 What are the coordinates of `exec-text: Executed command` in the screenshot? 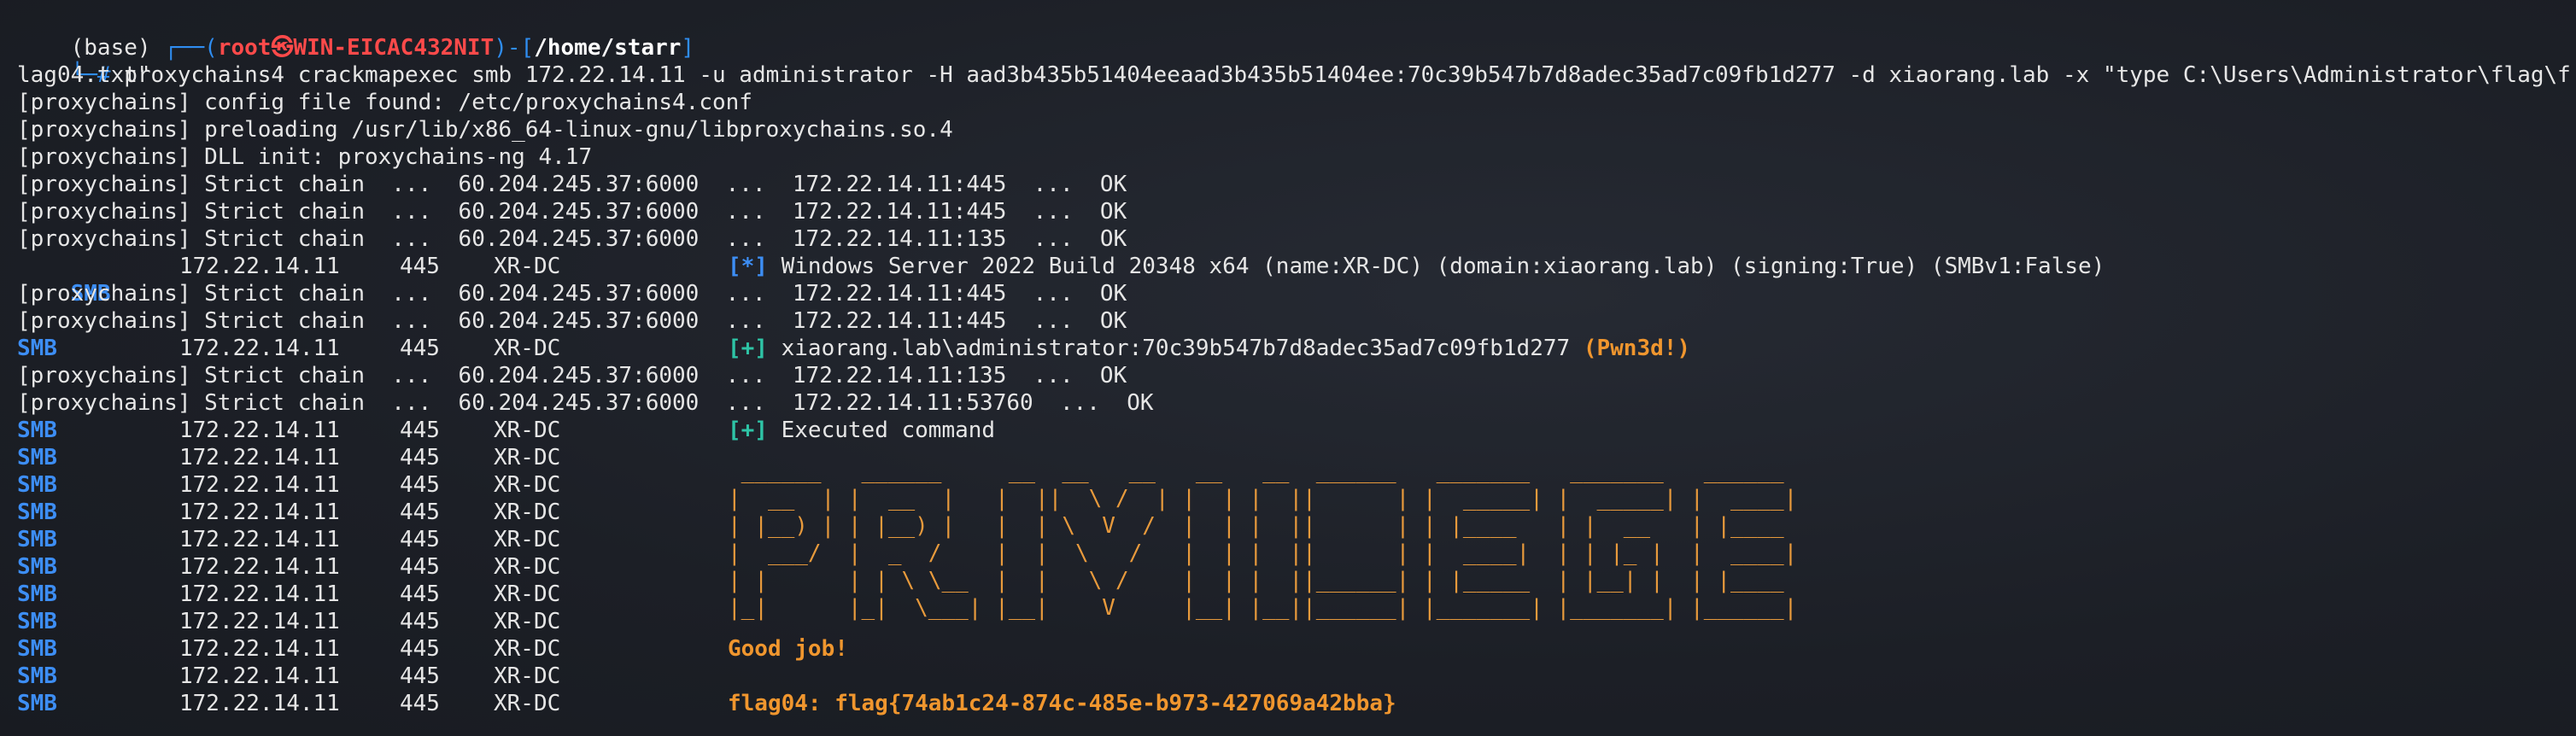 It's located at (881, 430).